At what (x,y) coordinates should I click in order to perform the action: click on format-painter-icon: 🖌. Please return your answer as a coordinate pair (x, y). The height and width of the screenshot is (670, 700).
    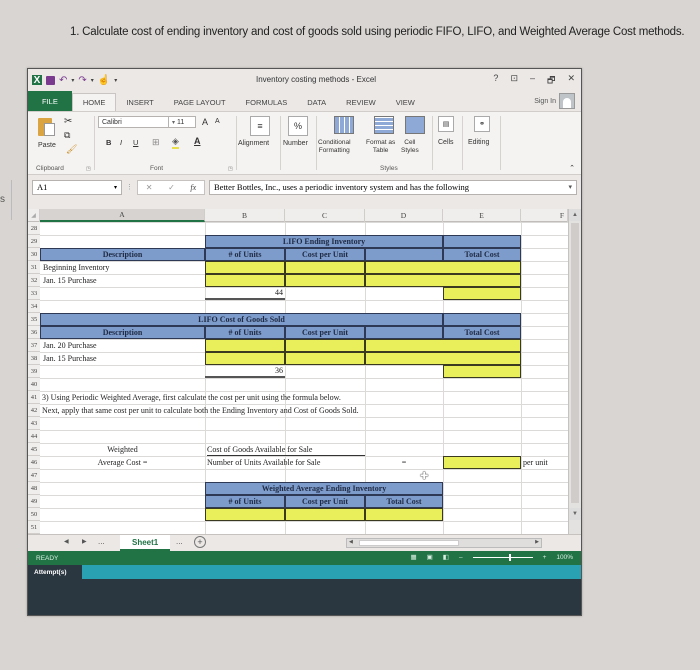
    Looking at the image, I should click on (71, 149).